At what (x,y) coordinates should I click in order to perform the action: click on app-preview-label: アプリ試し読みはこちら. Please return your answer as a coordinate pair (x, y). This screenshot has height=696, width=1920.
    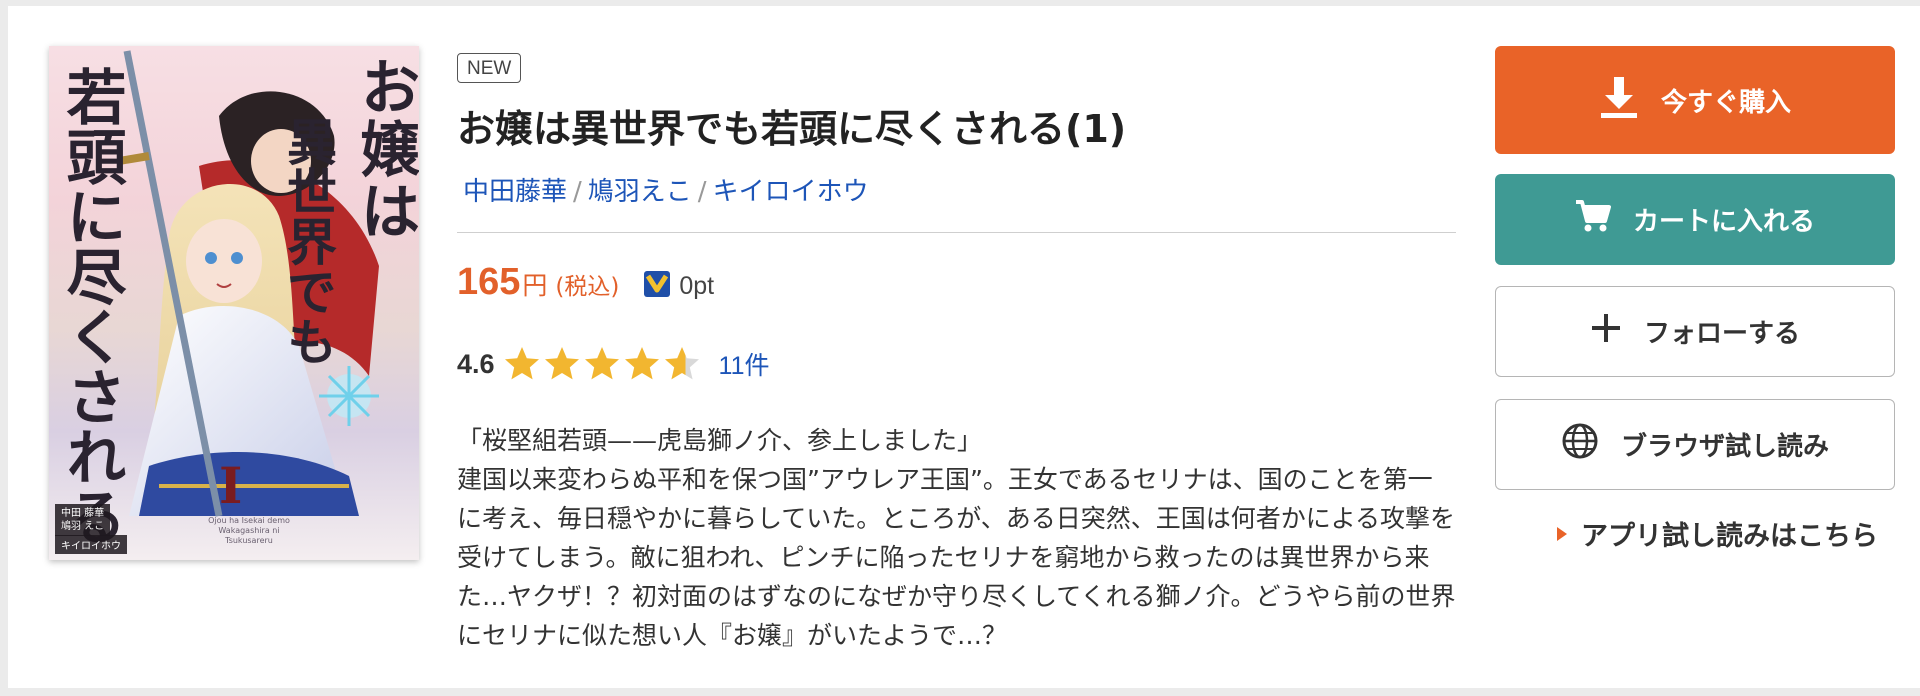
    Looking at the image, I should click on (1729, 536).